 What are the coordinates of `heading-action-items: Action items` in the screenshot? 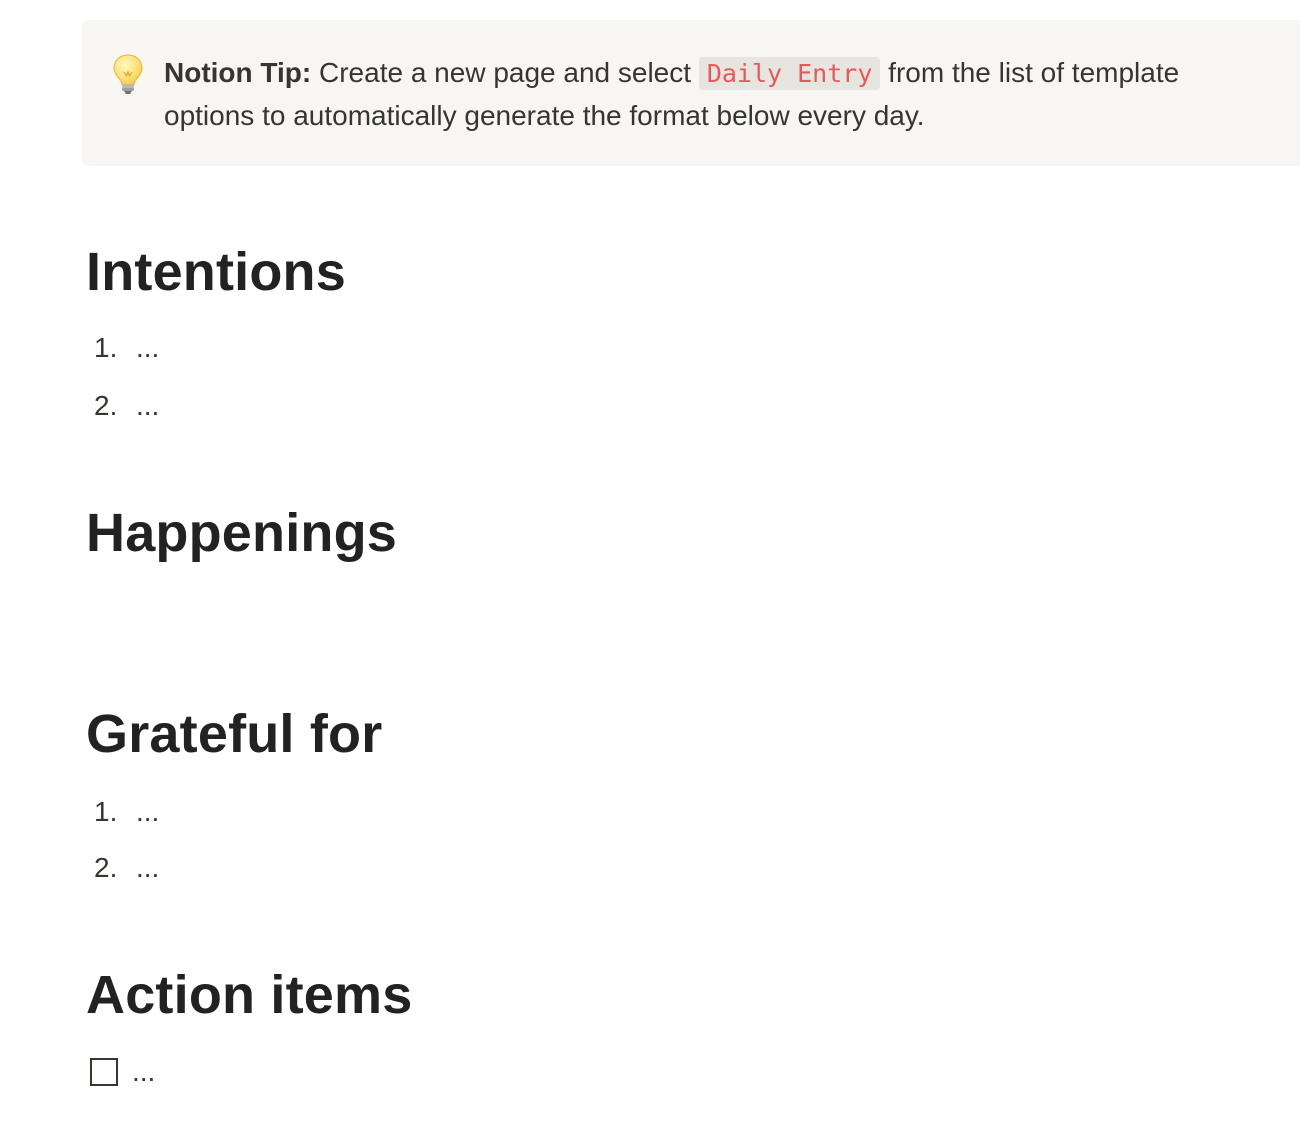 It's located at (249, 995).